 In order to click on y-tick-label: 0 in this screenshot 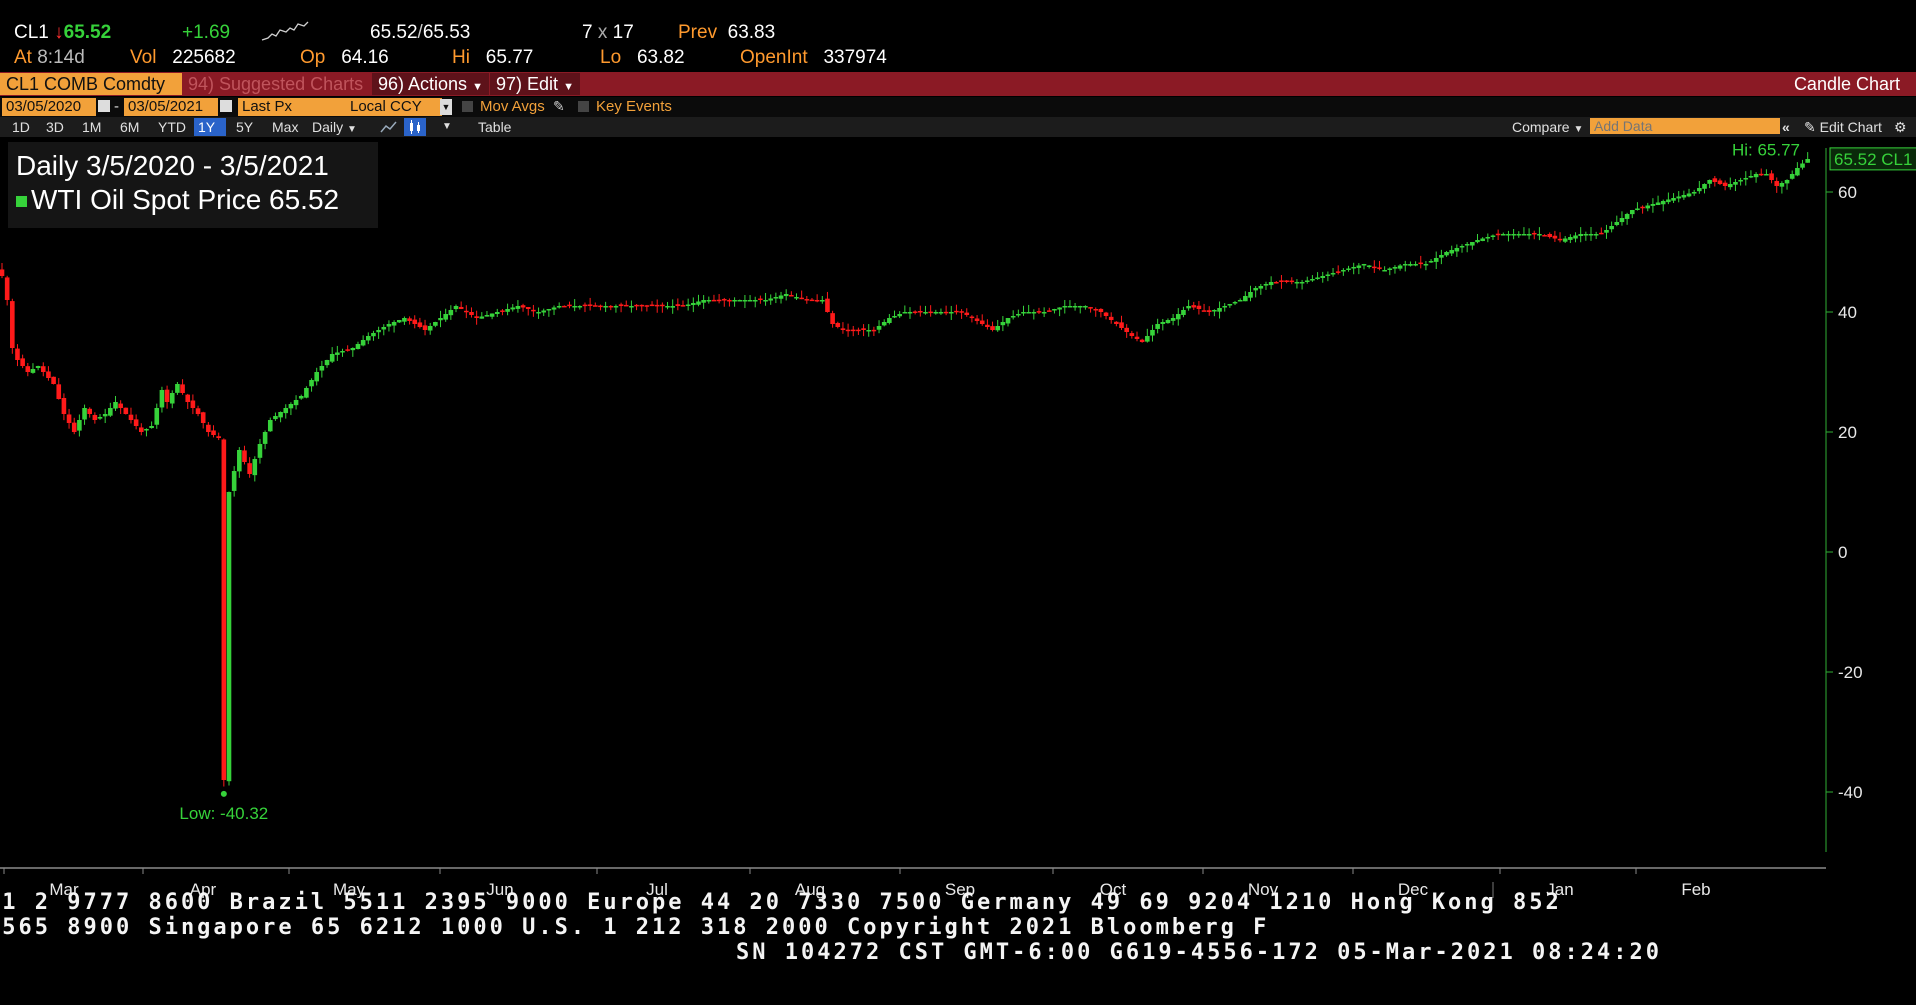, I will do `click(1842, 552)`.